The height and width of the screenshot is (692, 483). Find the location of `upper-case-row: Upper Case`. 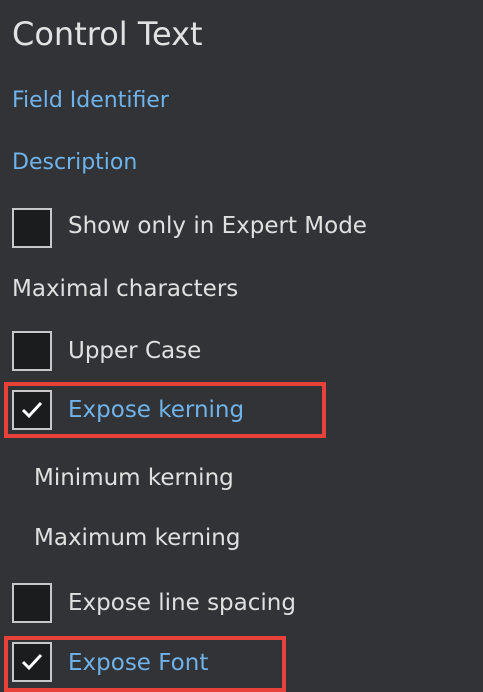

upper-case-row: Upper Case is located at coordinates (241, 353).